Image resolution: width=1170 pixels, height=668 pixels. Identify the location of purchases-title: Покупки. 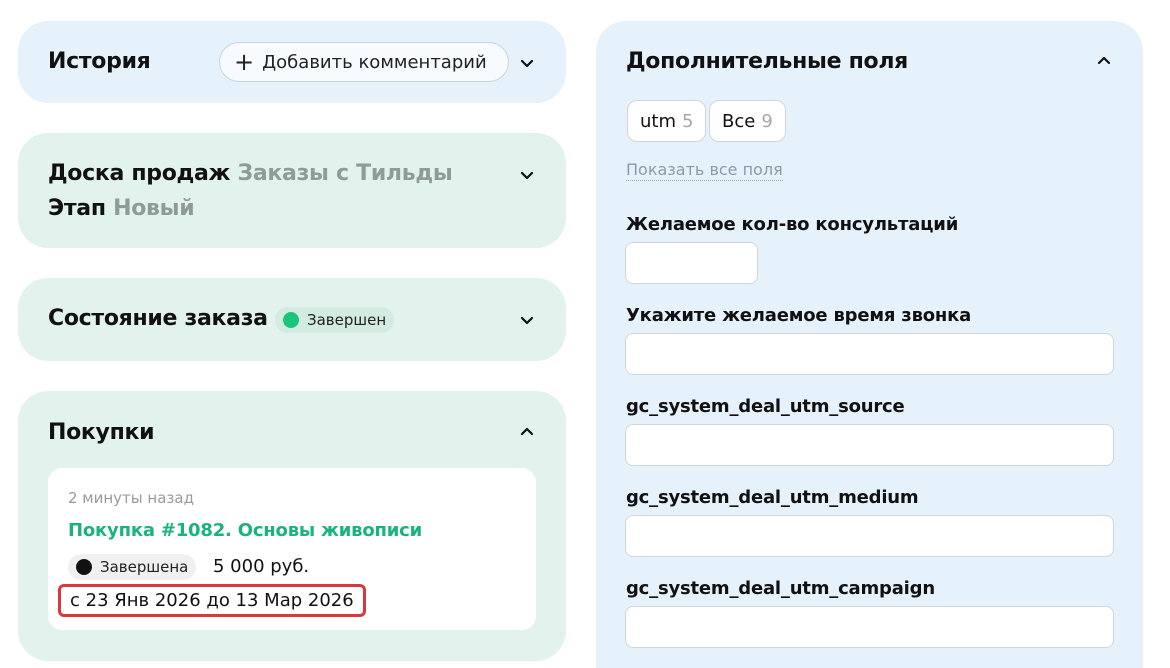
(101, 432).